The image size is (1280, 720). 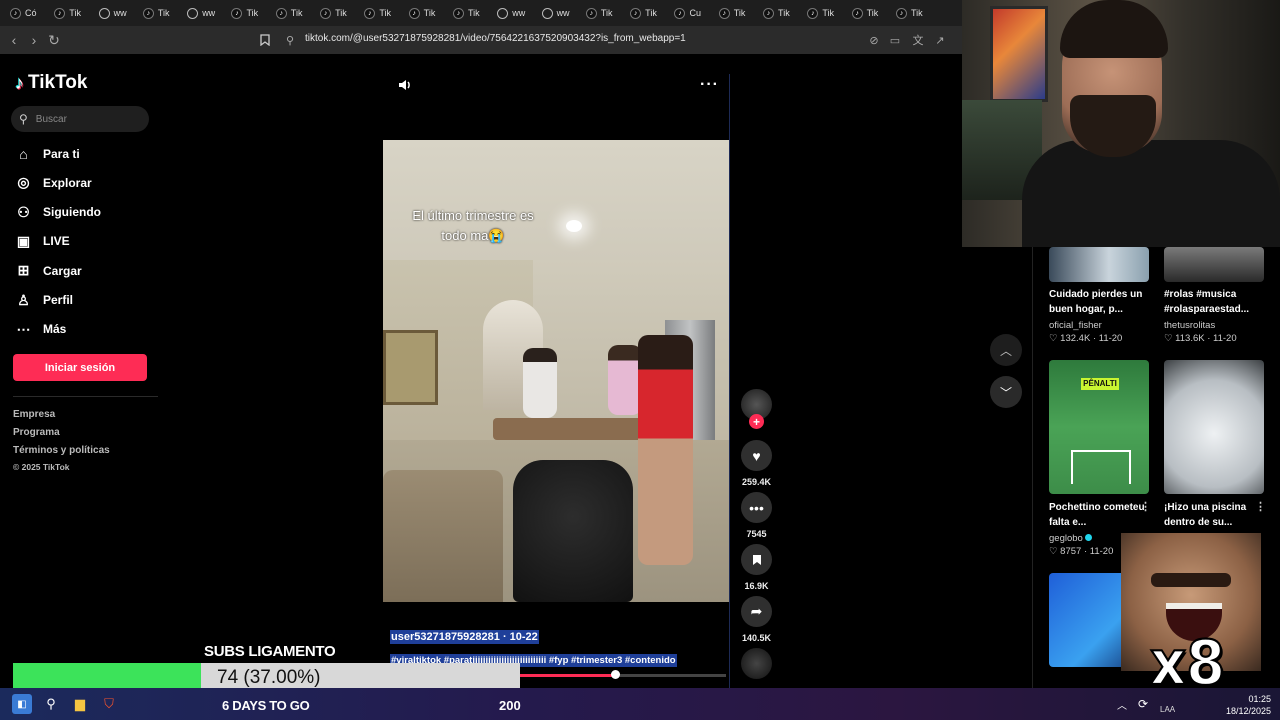 I want to click on rec-3-kebab-icon: ⋮, so click(x=1145, y=506).